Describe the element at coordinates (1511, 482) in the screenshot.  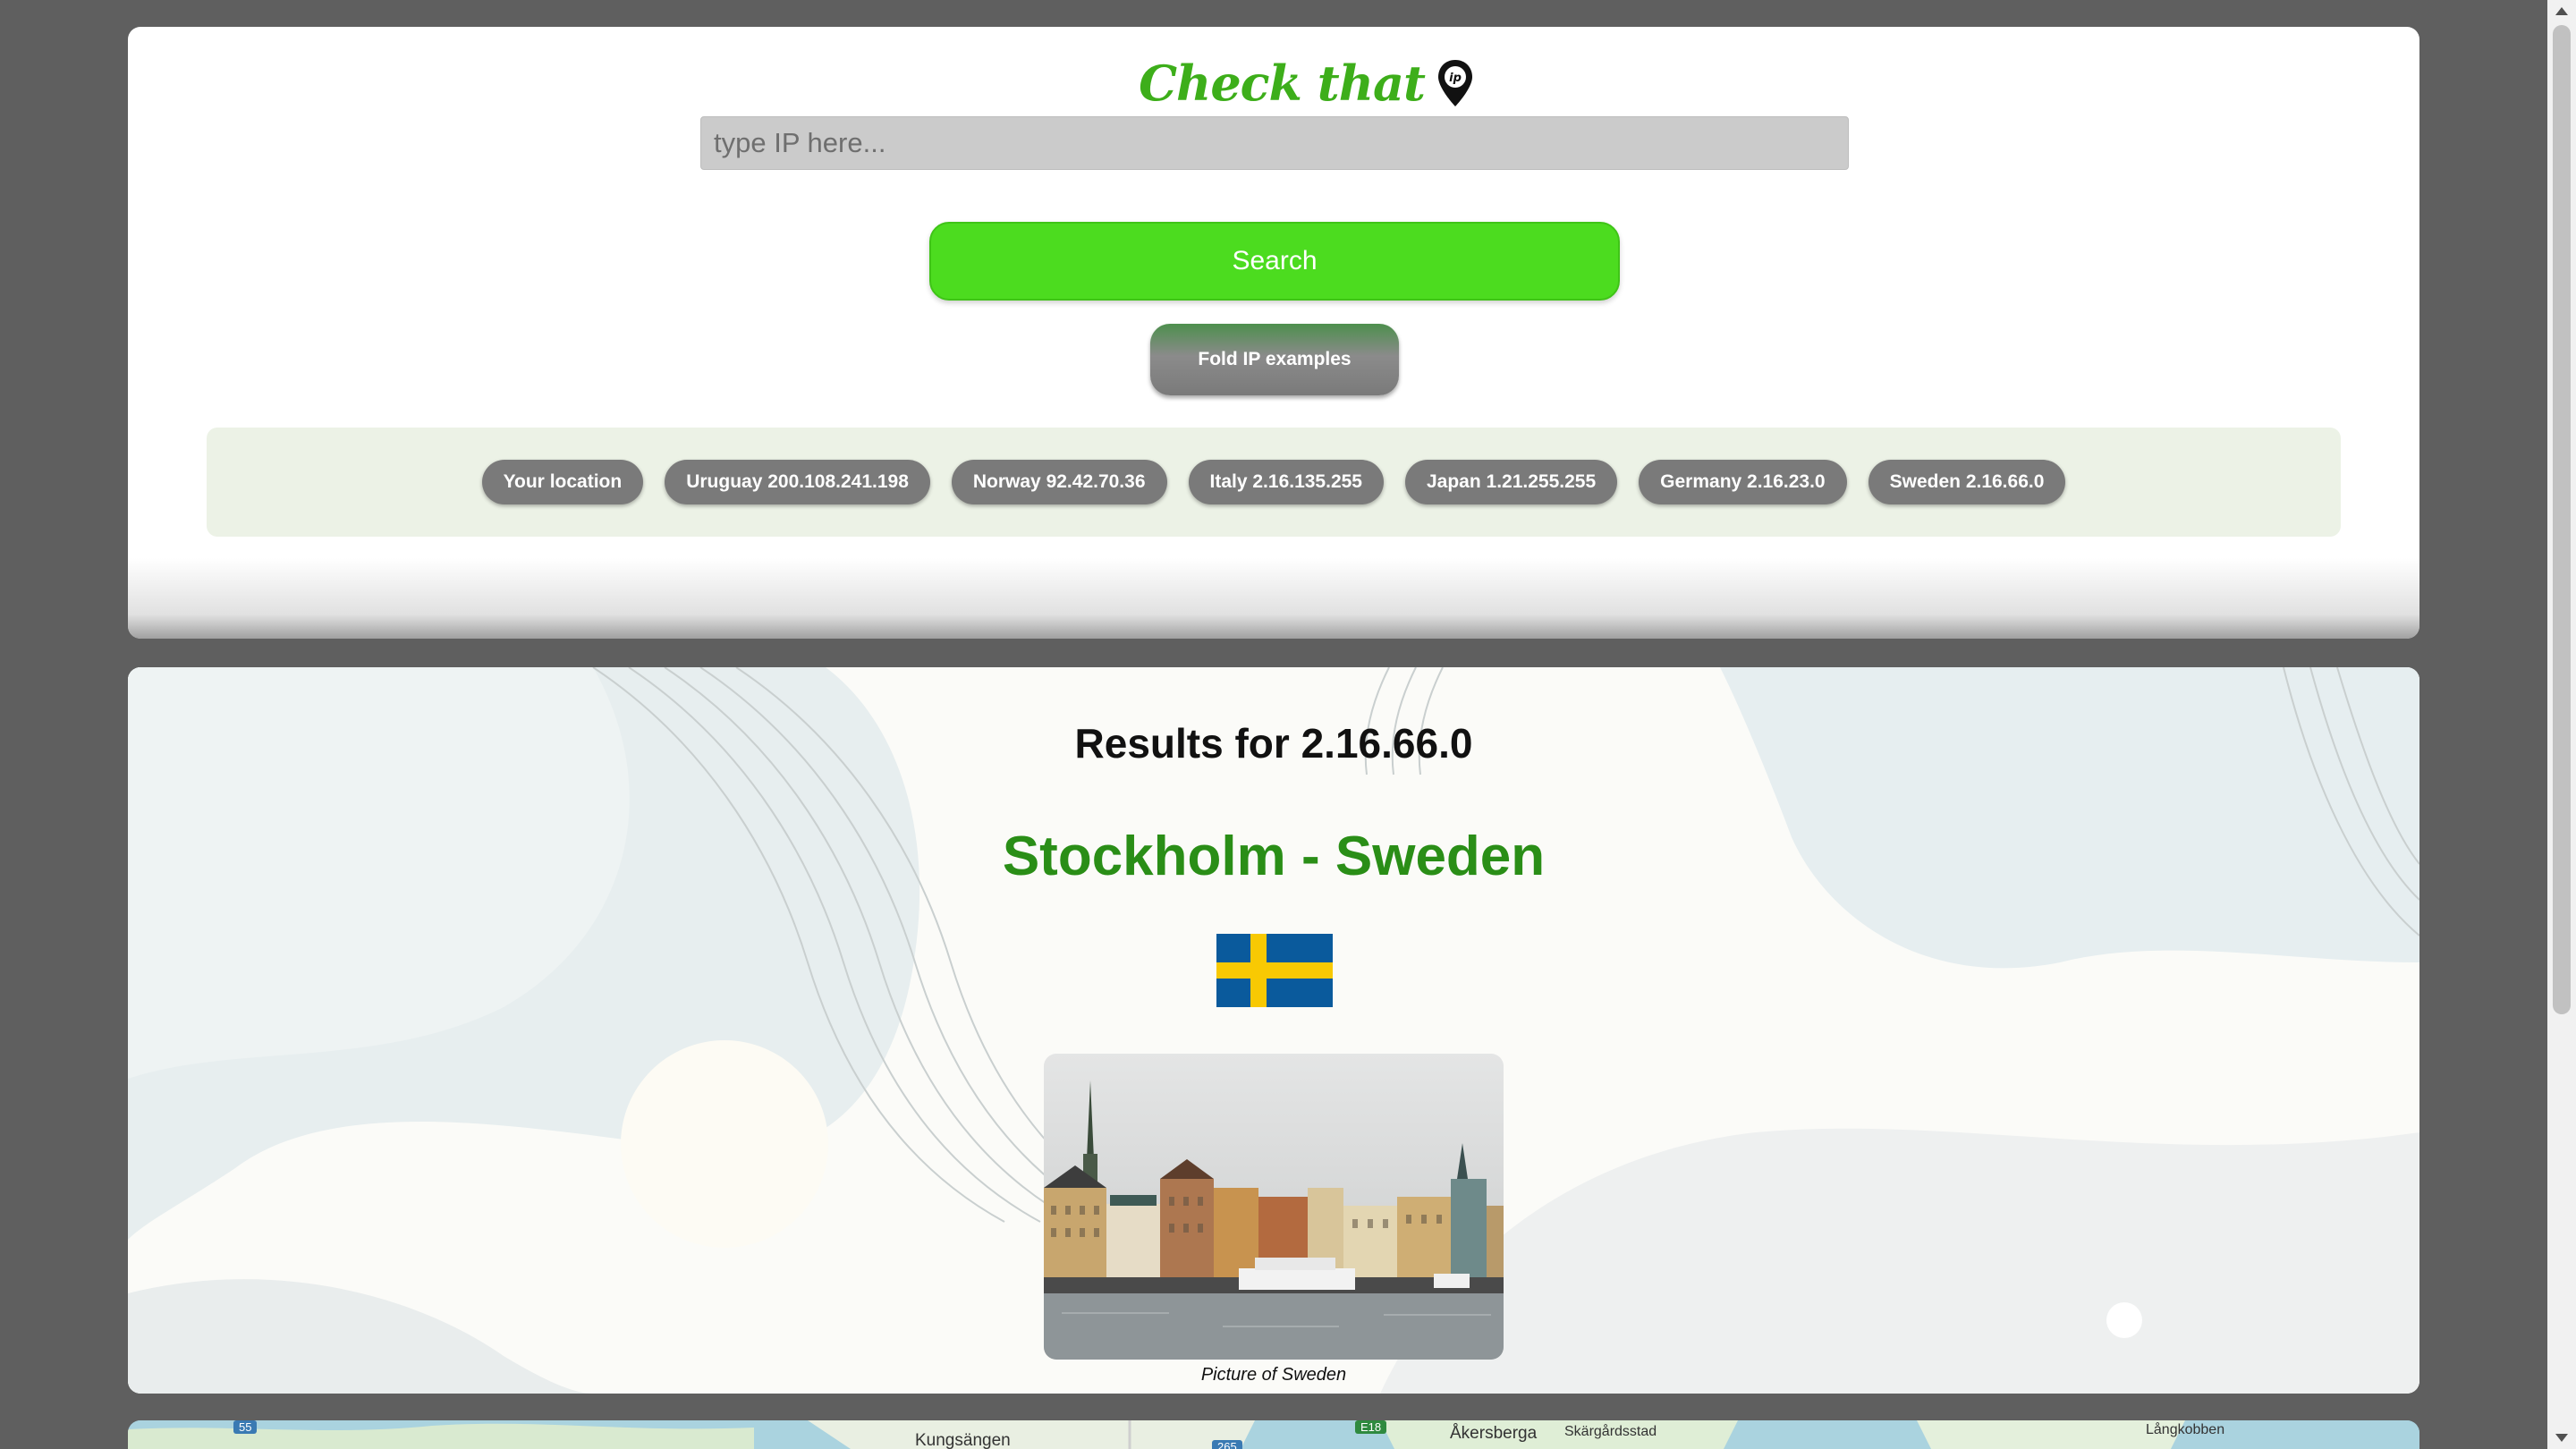
I see `example-japan: Japan 1.21.255.255` at that location.